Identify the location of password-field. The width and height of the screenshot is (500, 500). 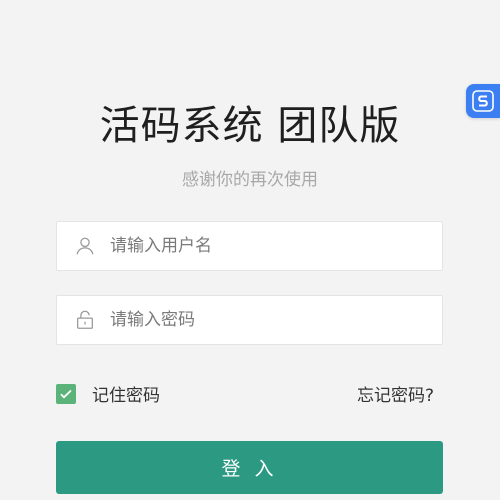
(249, 320).